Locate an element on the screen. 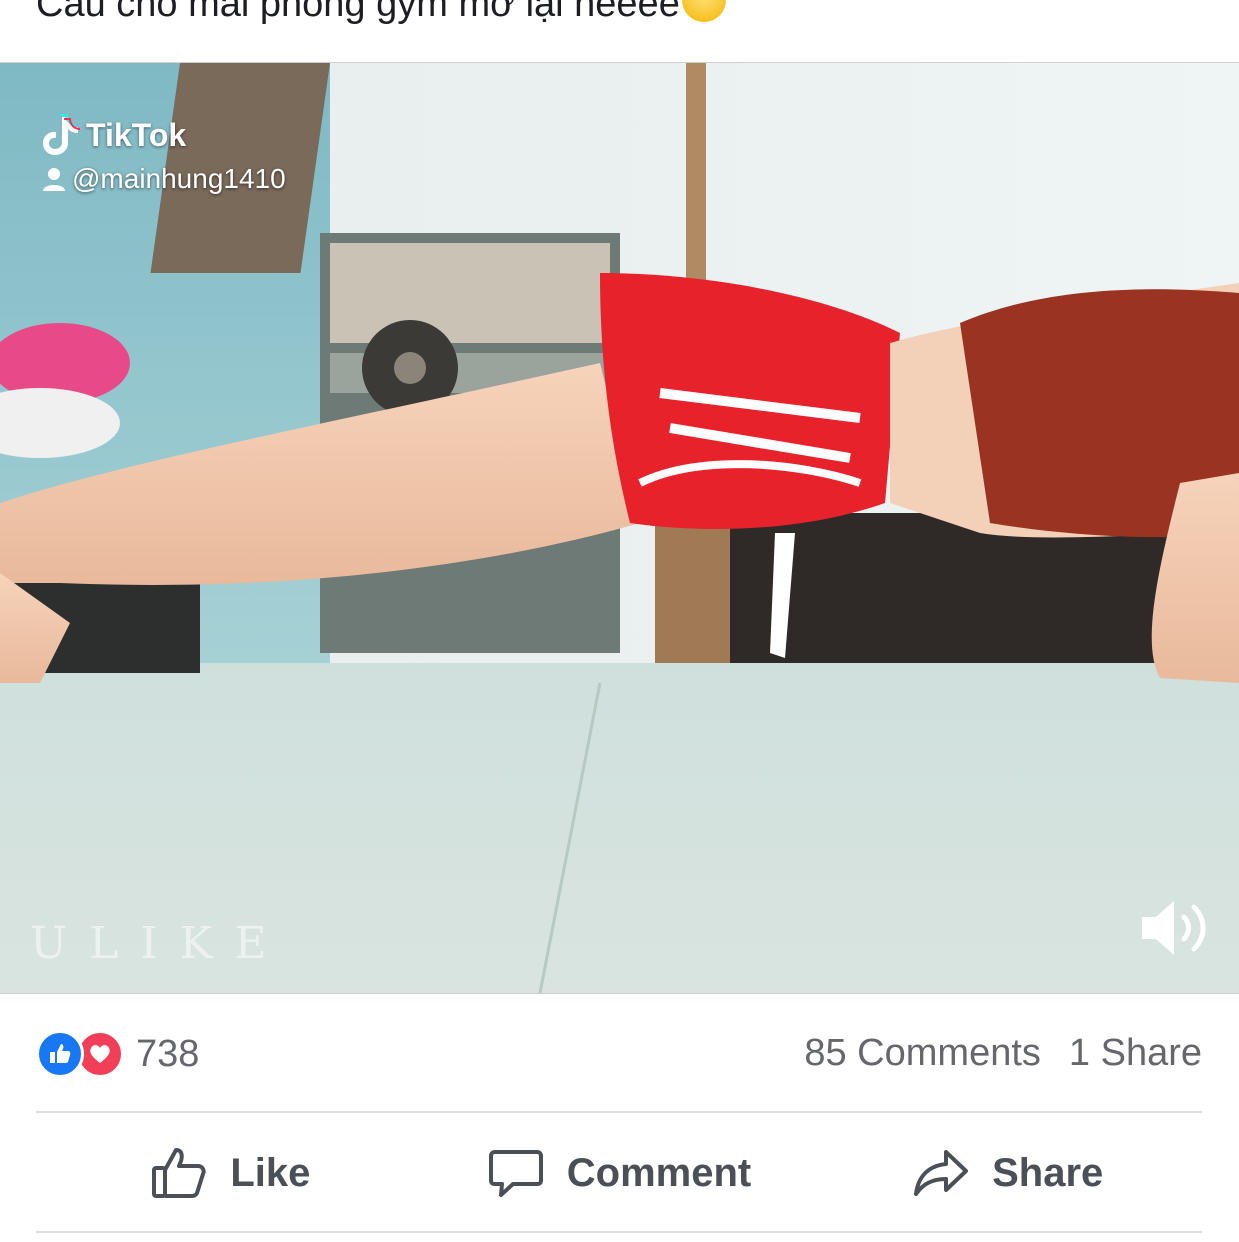  tiktok-brand-label: TikTok is located at coordinates (136, 134).